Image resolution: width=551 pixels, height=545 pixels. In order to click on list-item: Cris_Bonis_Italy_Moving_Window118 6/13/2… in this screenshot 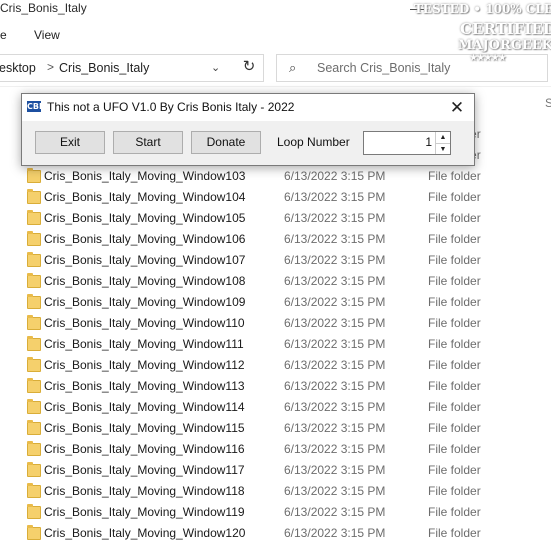, I will do `click(270, 491)`.